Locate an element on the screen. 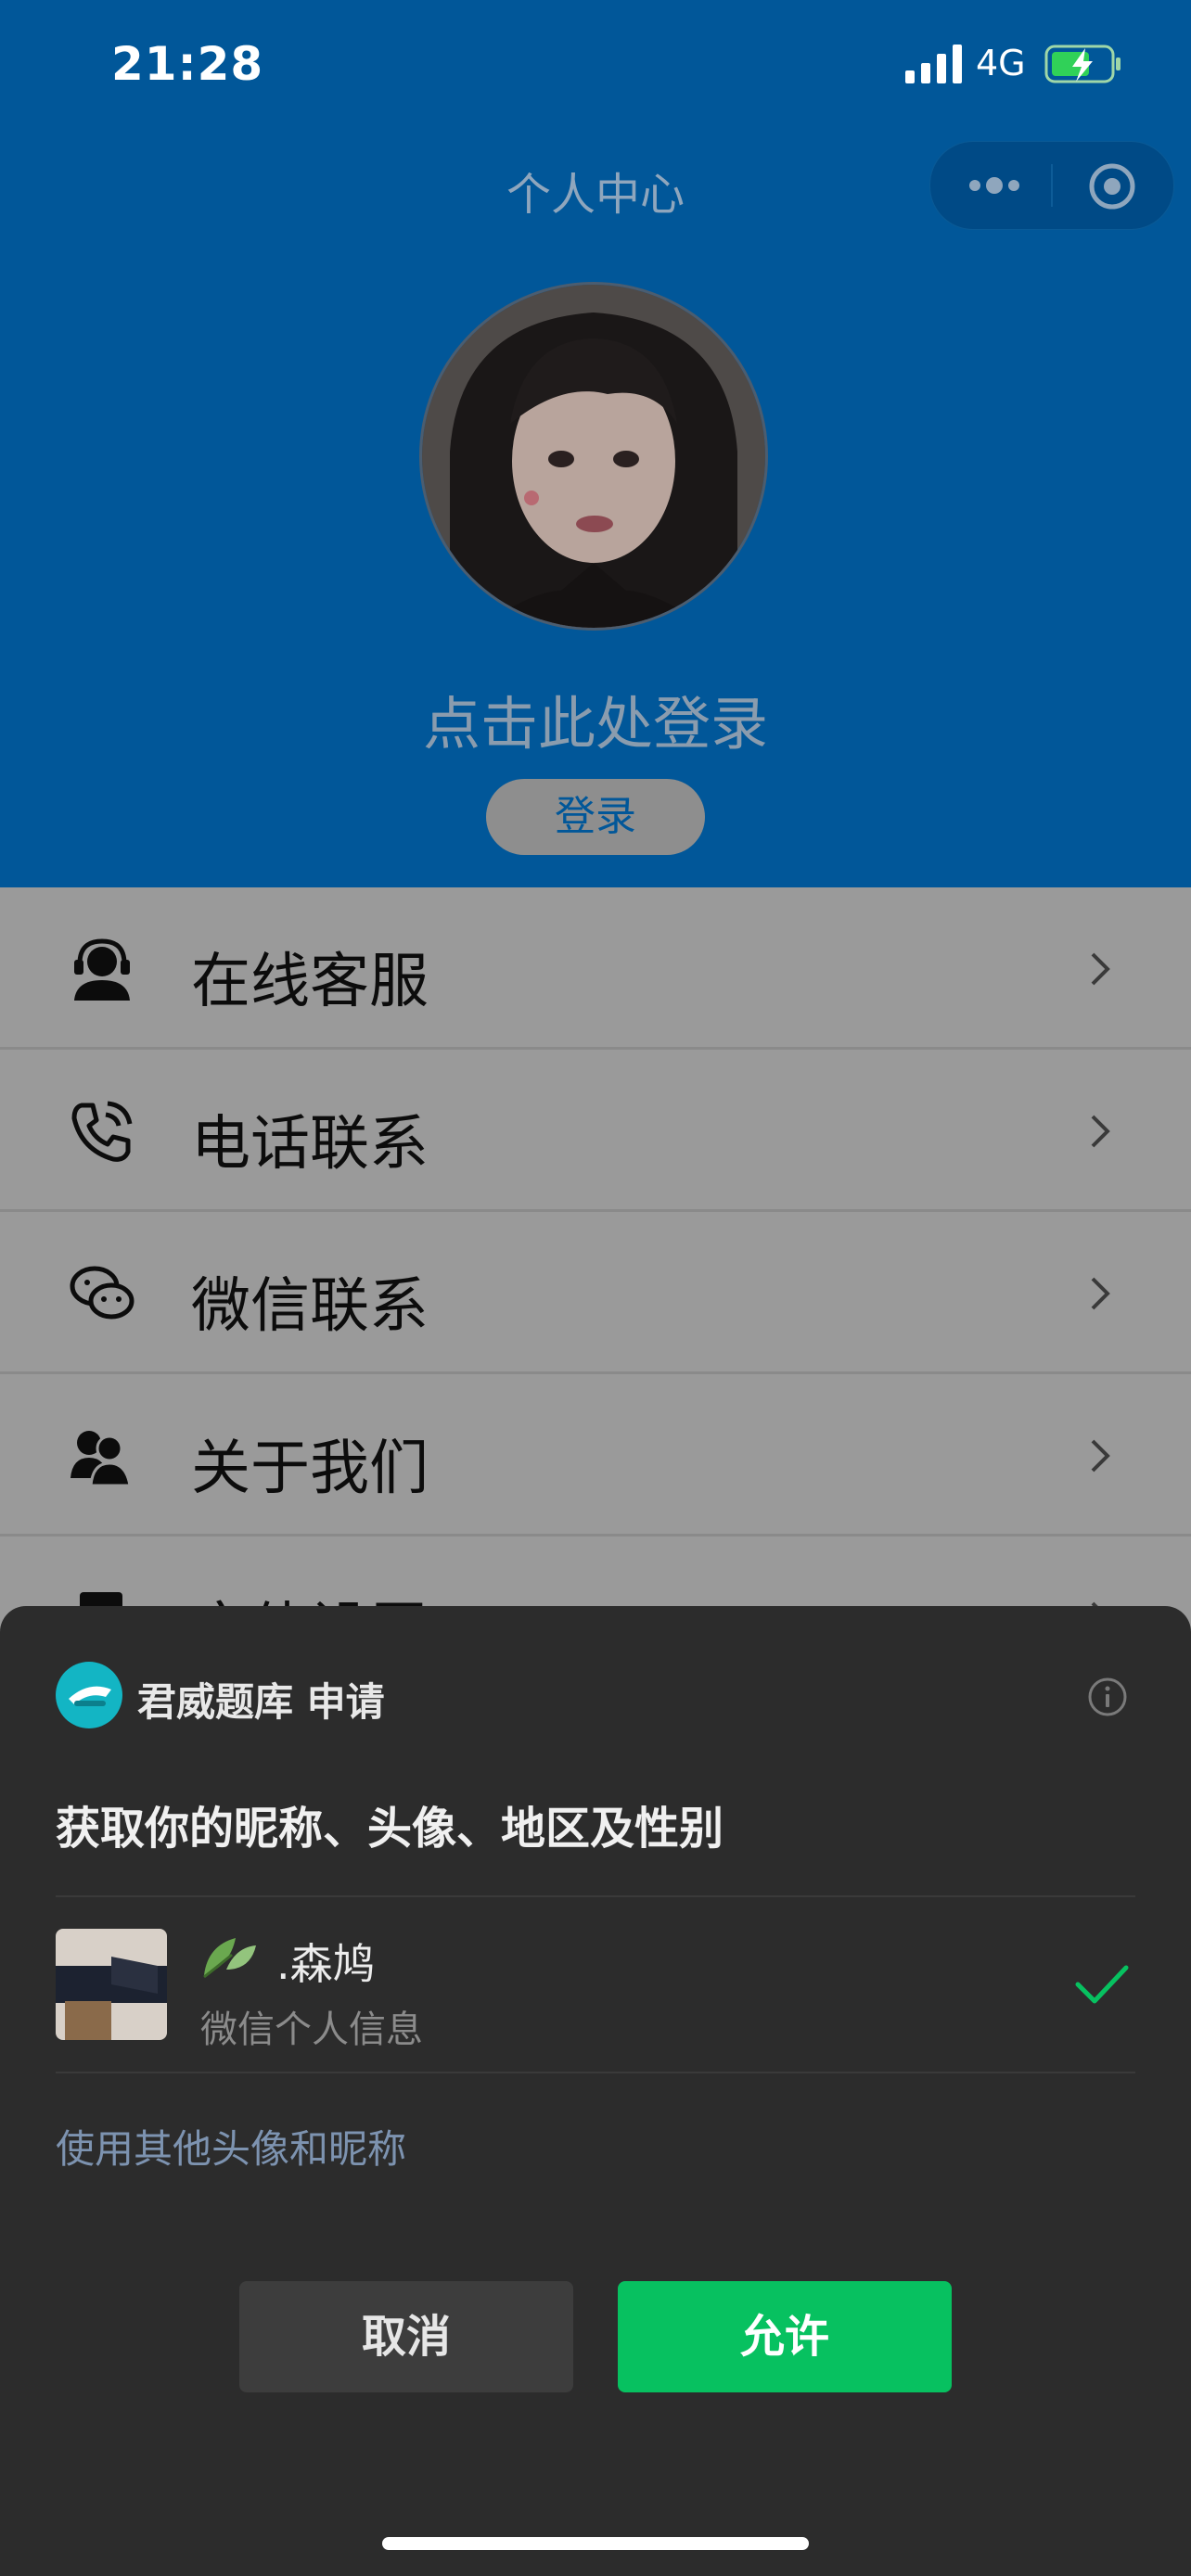  app-name: 君威题库 申请 is located at coordinates (261, 1702).